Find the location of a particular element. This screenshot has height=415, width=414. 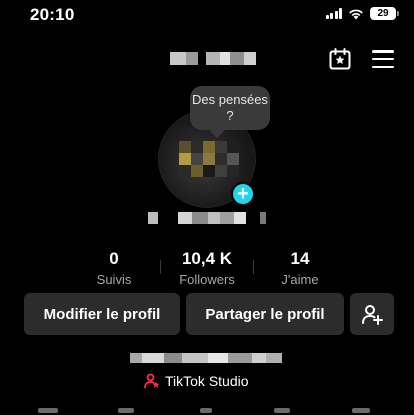

tiktok-studio-link: TikTok Studio is located at coordinates (196, 381).